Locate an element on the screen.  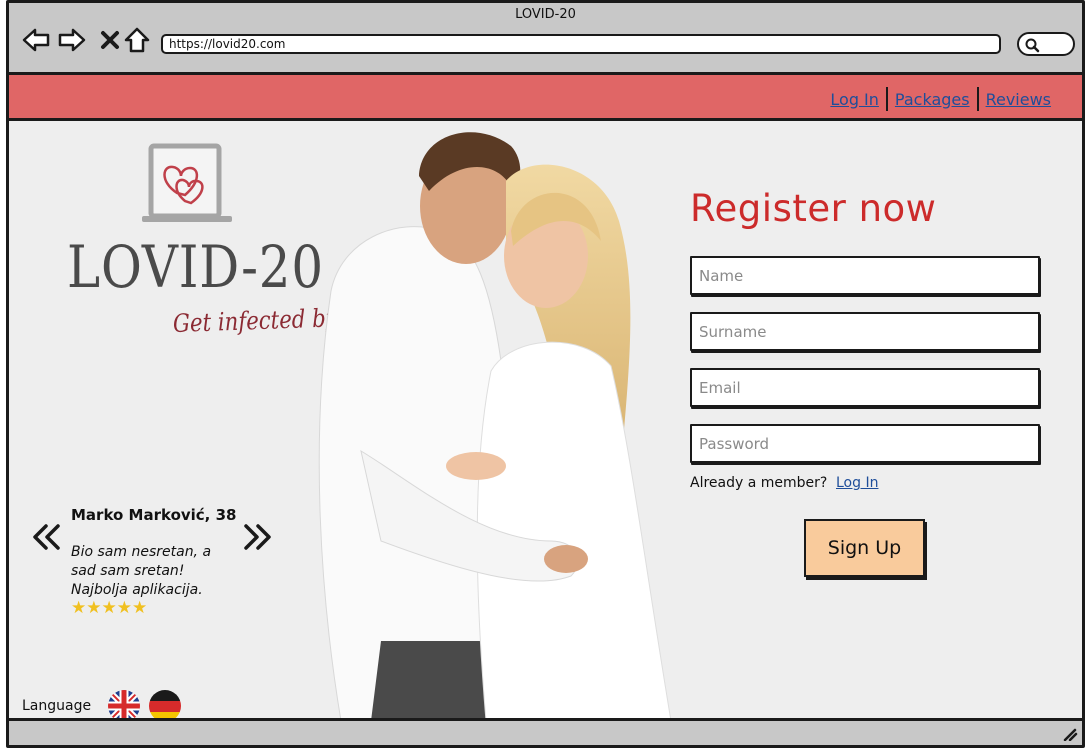
language-label: Language is located at coordinates (57, 706).